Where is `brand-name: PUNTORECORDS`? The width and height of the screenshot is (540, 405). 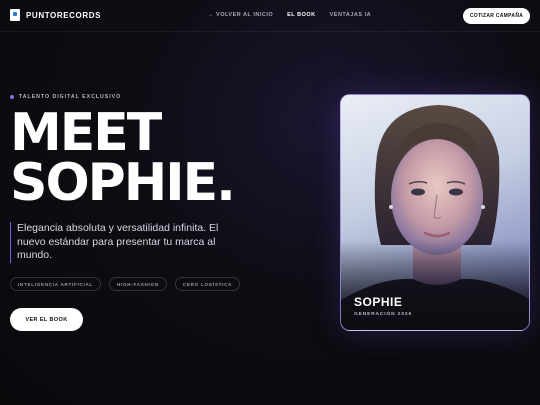
brand-name: PUNTORECORDS is located at coordinates (64, 15).